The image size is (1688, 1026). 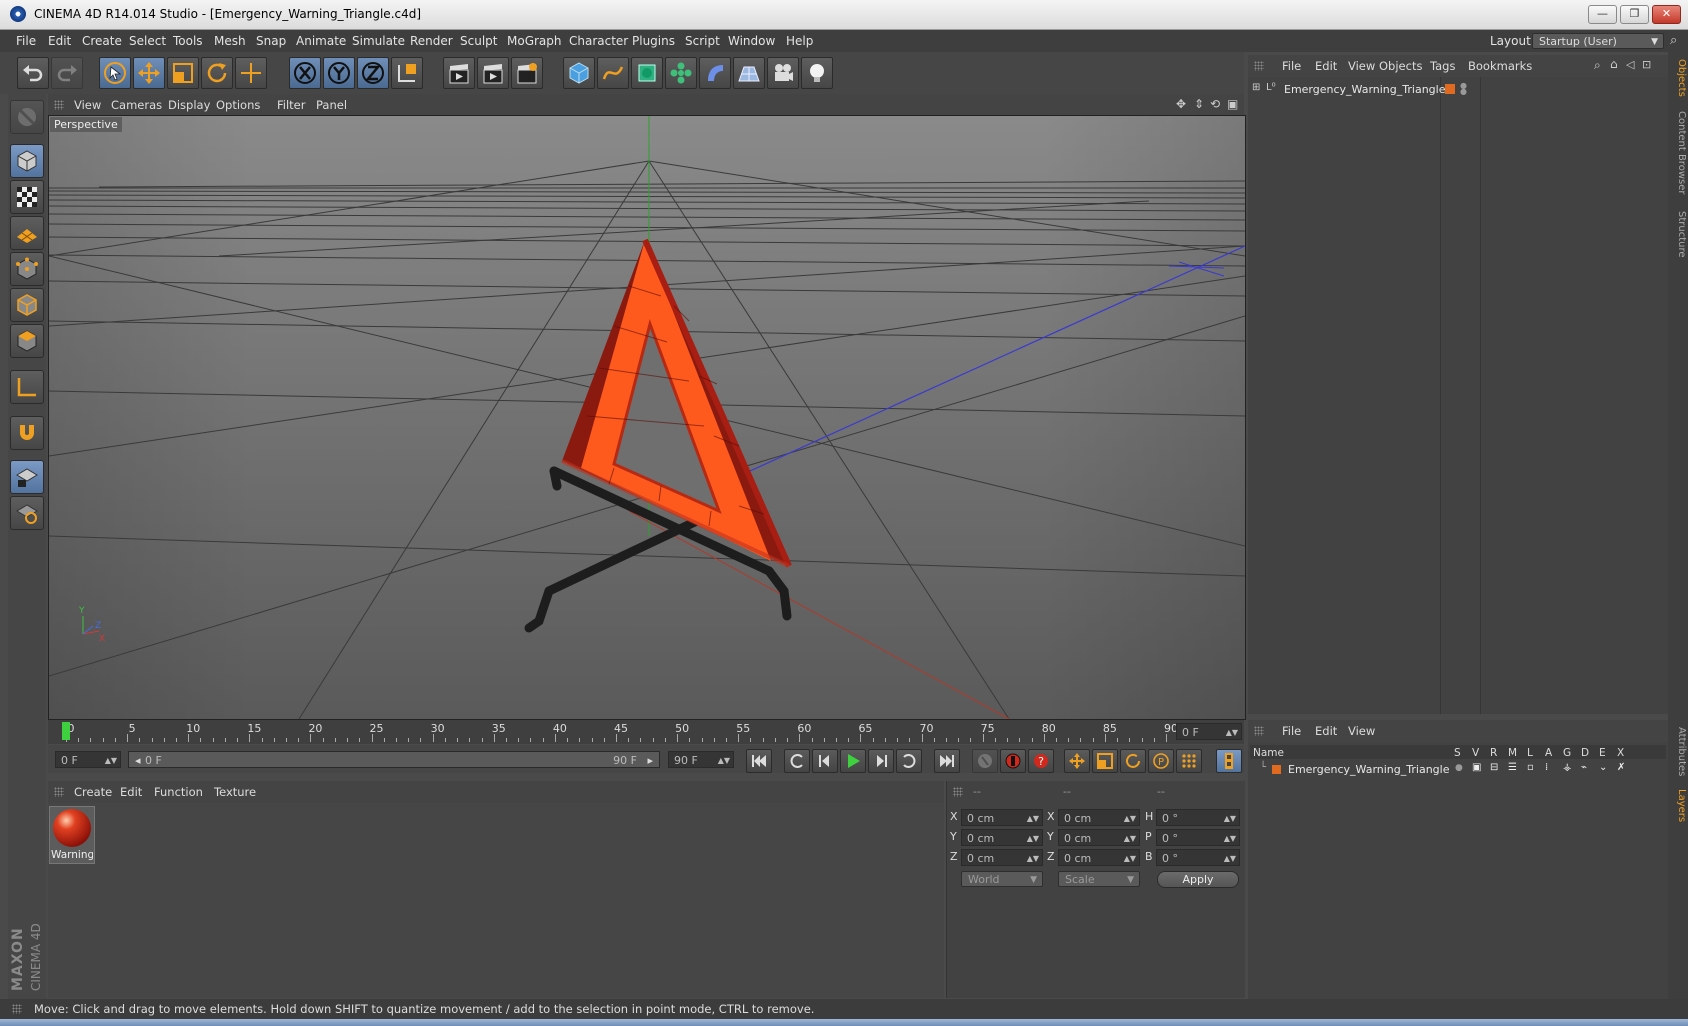 I want to click on edges-mode-button, so click(x=27, y=305).